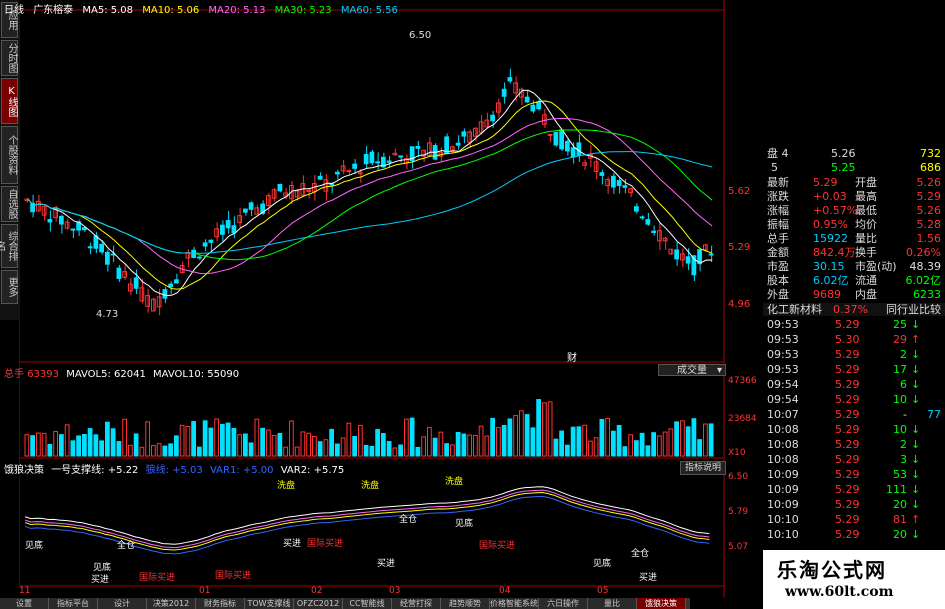 Image resolution: width=945 pixels, height=609 pixels. Describe the element at coordinates (106, 374) in the screenshot. I see `mavol5-value: MAVOL5: 62041` at that location.